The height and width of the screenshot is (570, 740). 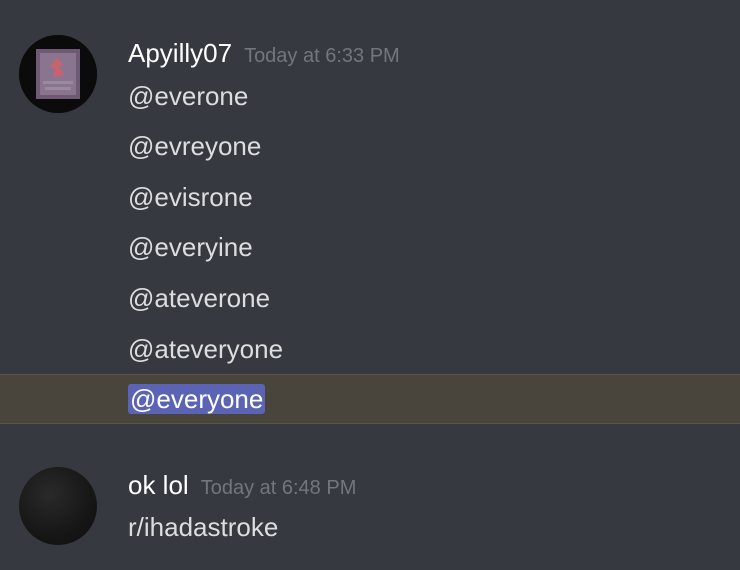 I want to click on username: ok lol, so click(x=158, y=485).